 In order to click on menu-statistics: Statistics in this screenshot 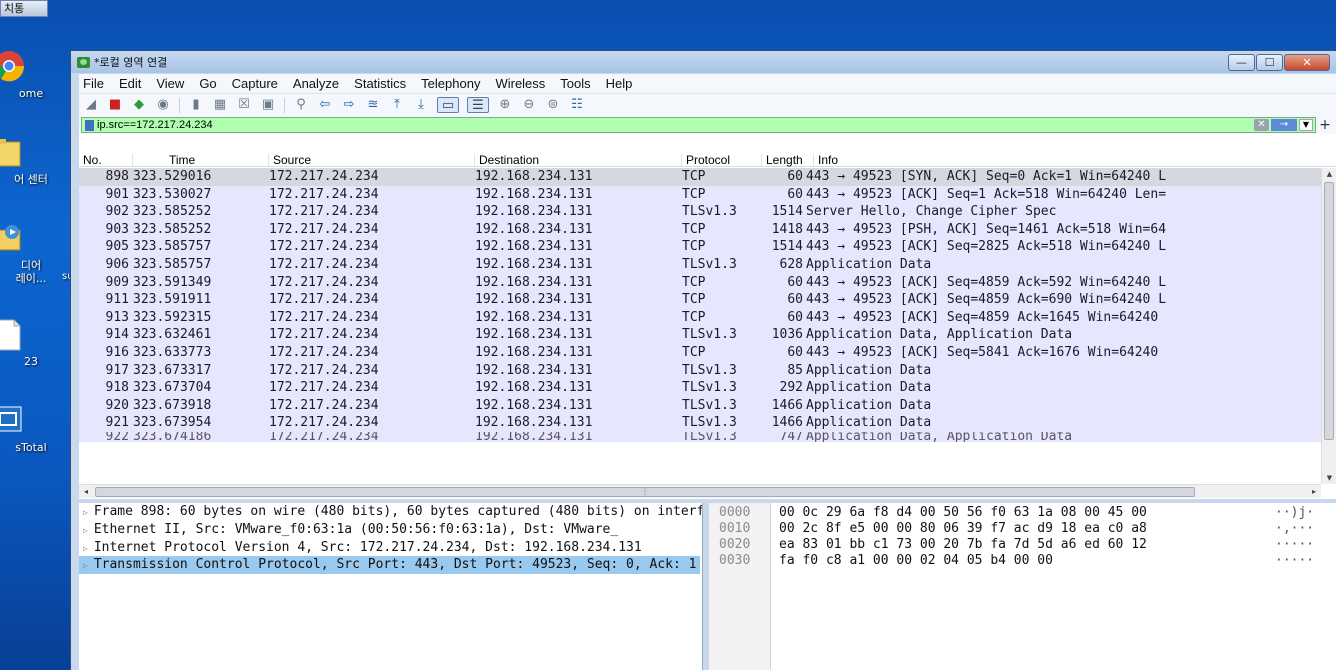, I will do `click(380, 83)`.